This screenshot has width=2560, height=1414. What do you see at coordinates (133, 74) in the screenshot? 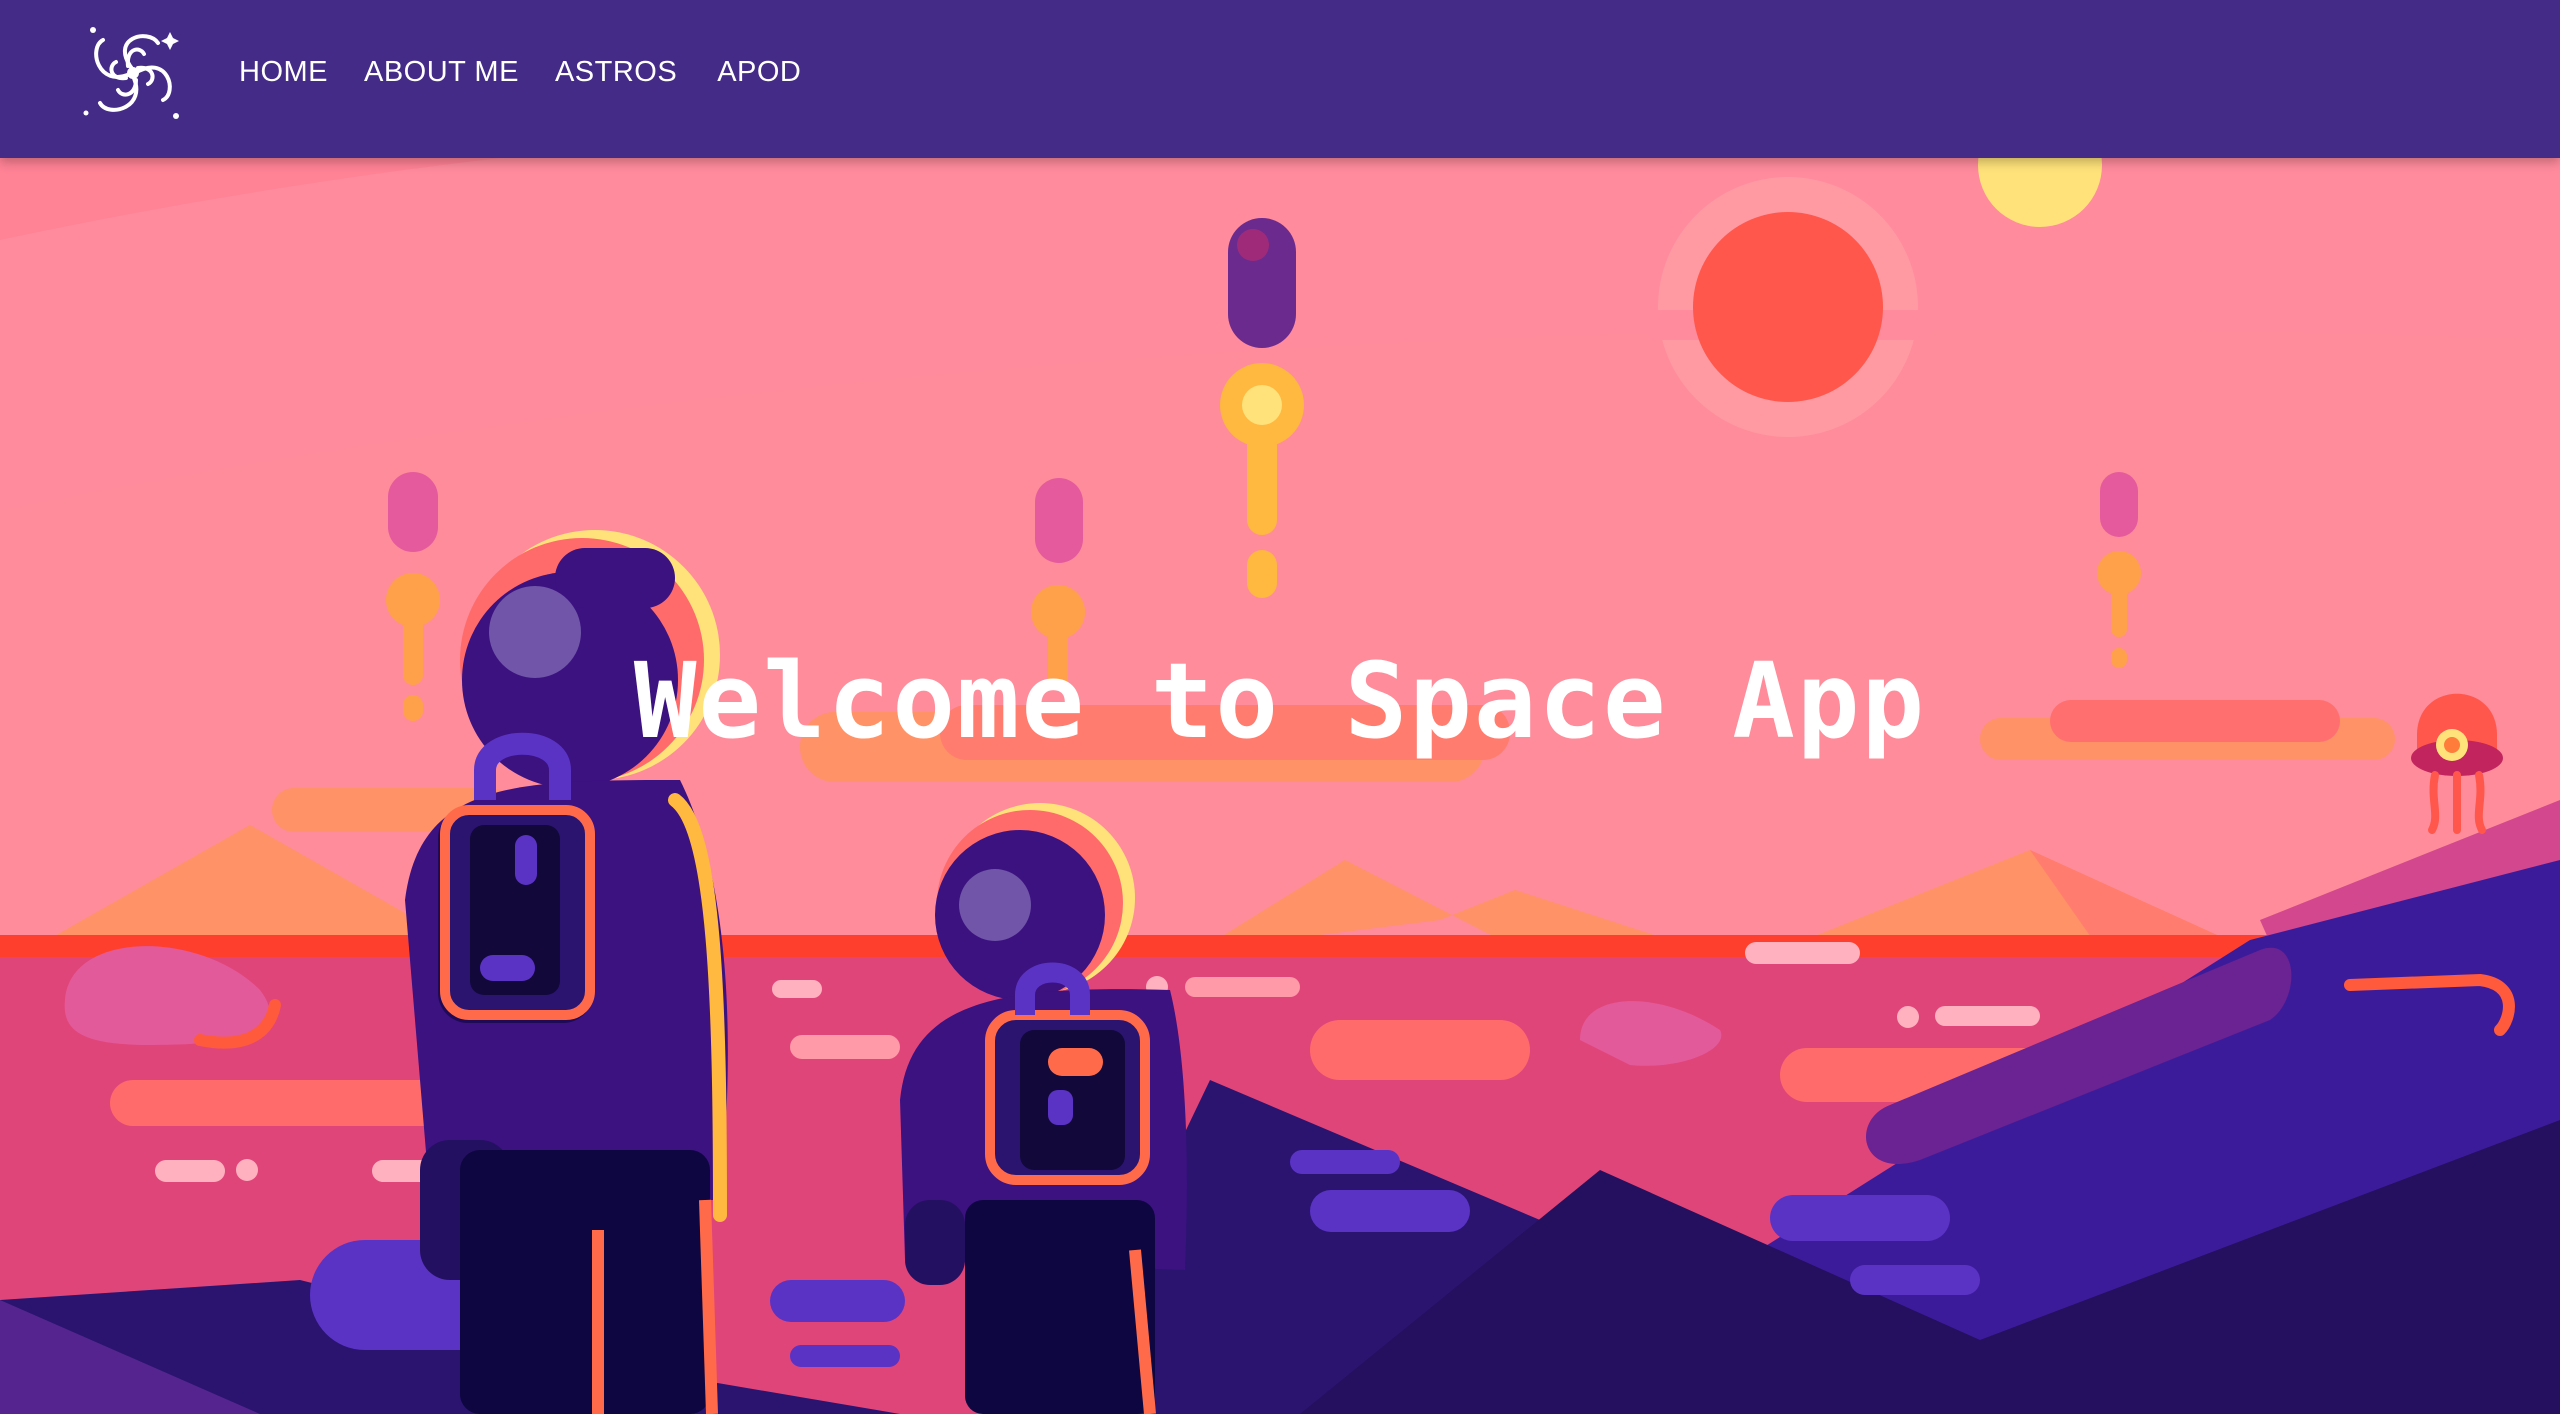
I see `galaxy-swirl-icon` at bounding box center [133, 74].